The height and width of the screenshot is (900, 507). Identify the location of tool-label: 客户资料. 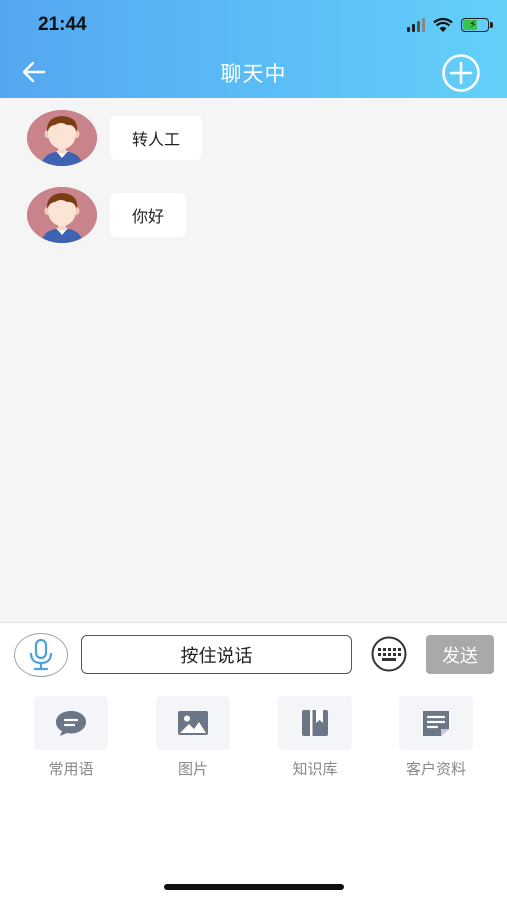
(435, 769).